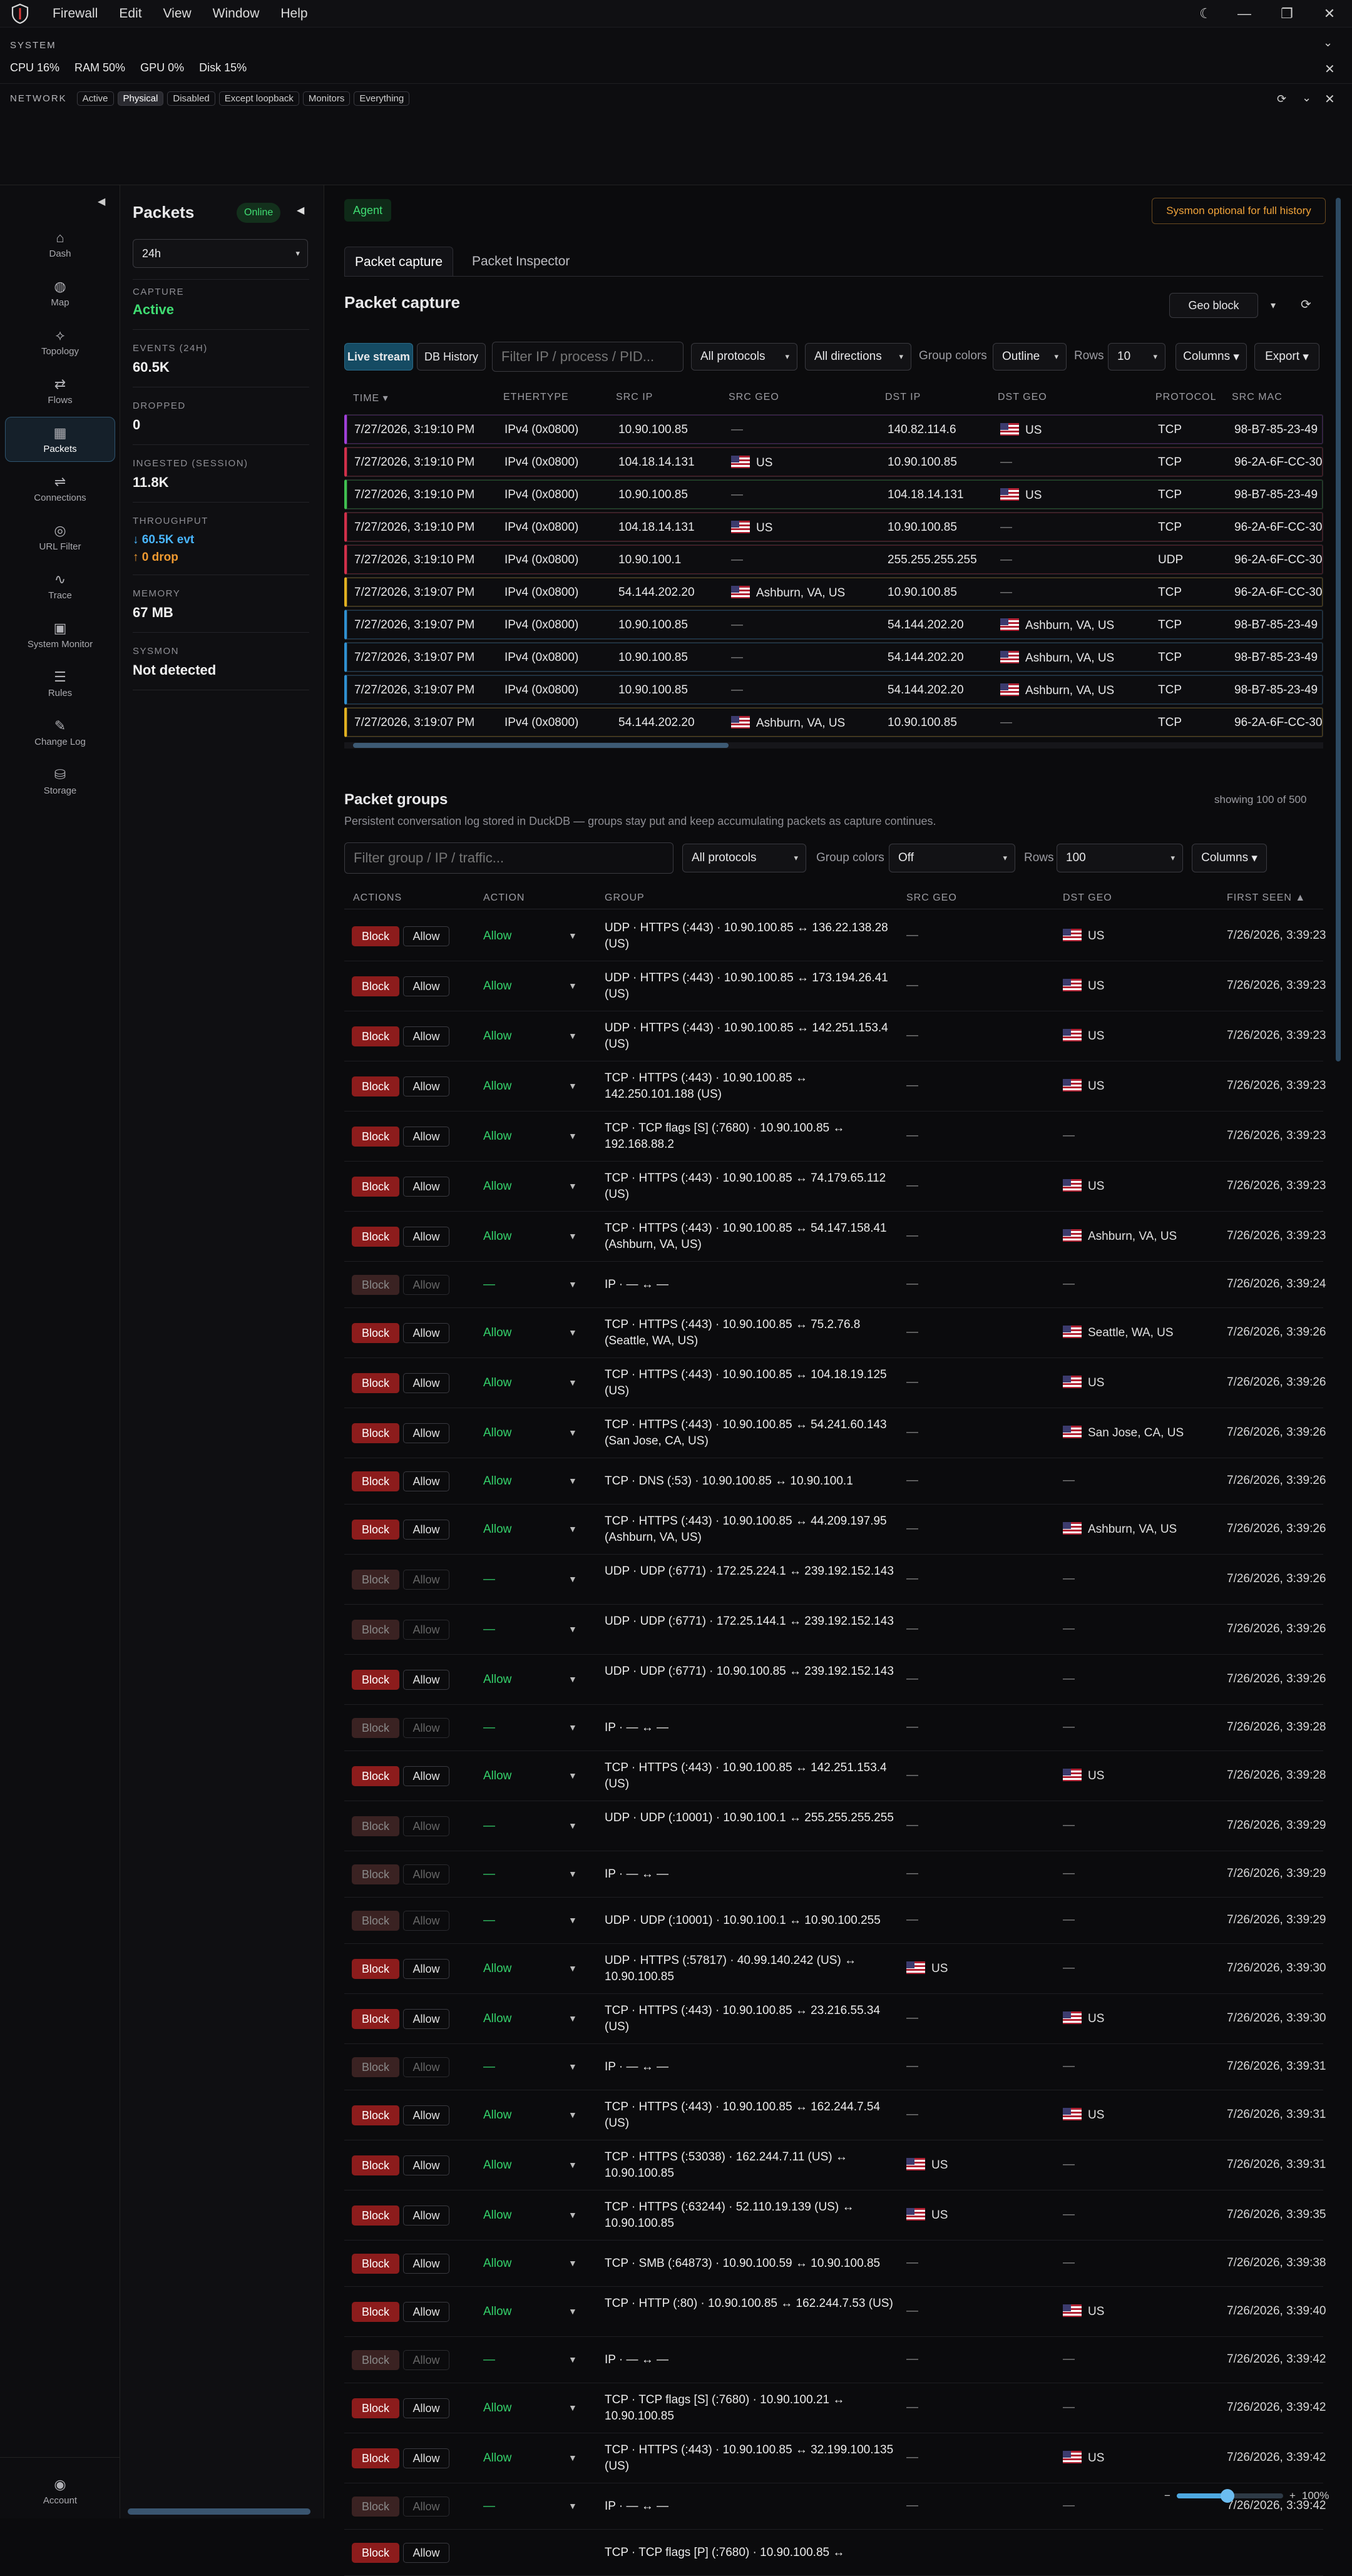  Describe the element at coordinates (258, 98) in the screenshot. I see `filter-except-loopback: Except loopback` at that location.